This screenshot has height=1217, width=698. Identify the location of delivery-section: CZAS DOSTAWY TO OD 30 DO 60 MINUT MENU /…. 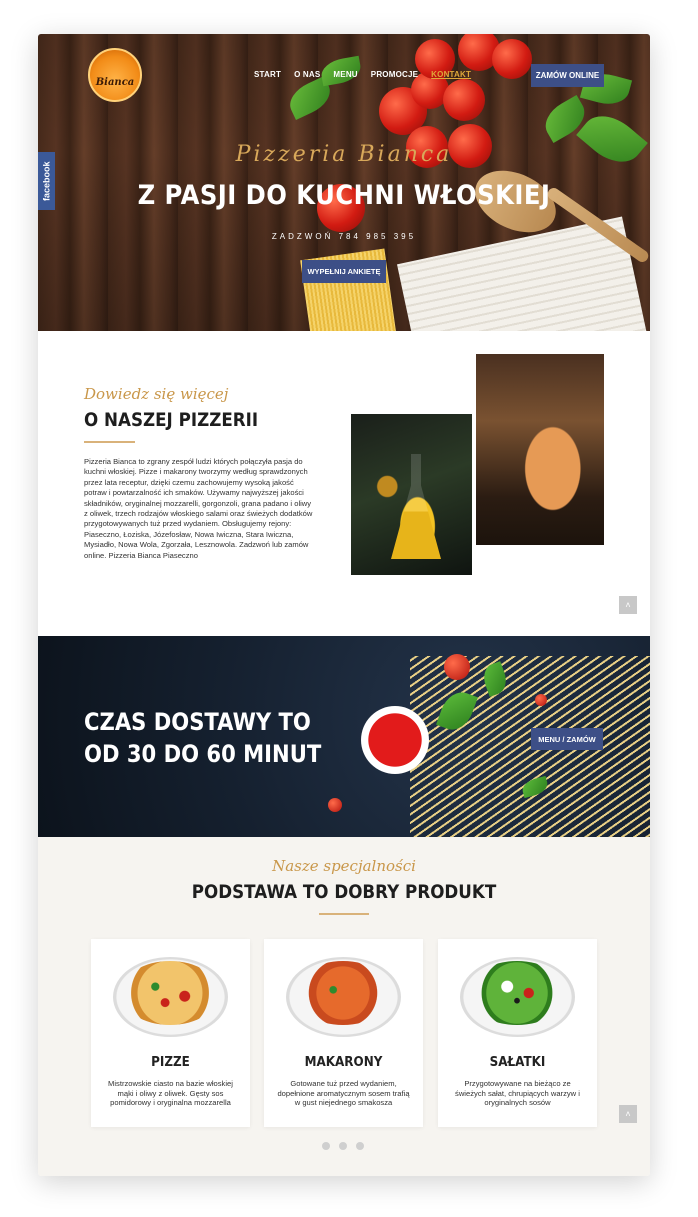
(344, 736).